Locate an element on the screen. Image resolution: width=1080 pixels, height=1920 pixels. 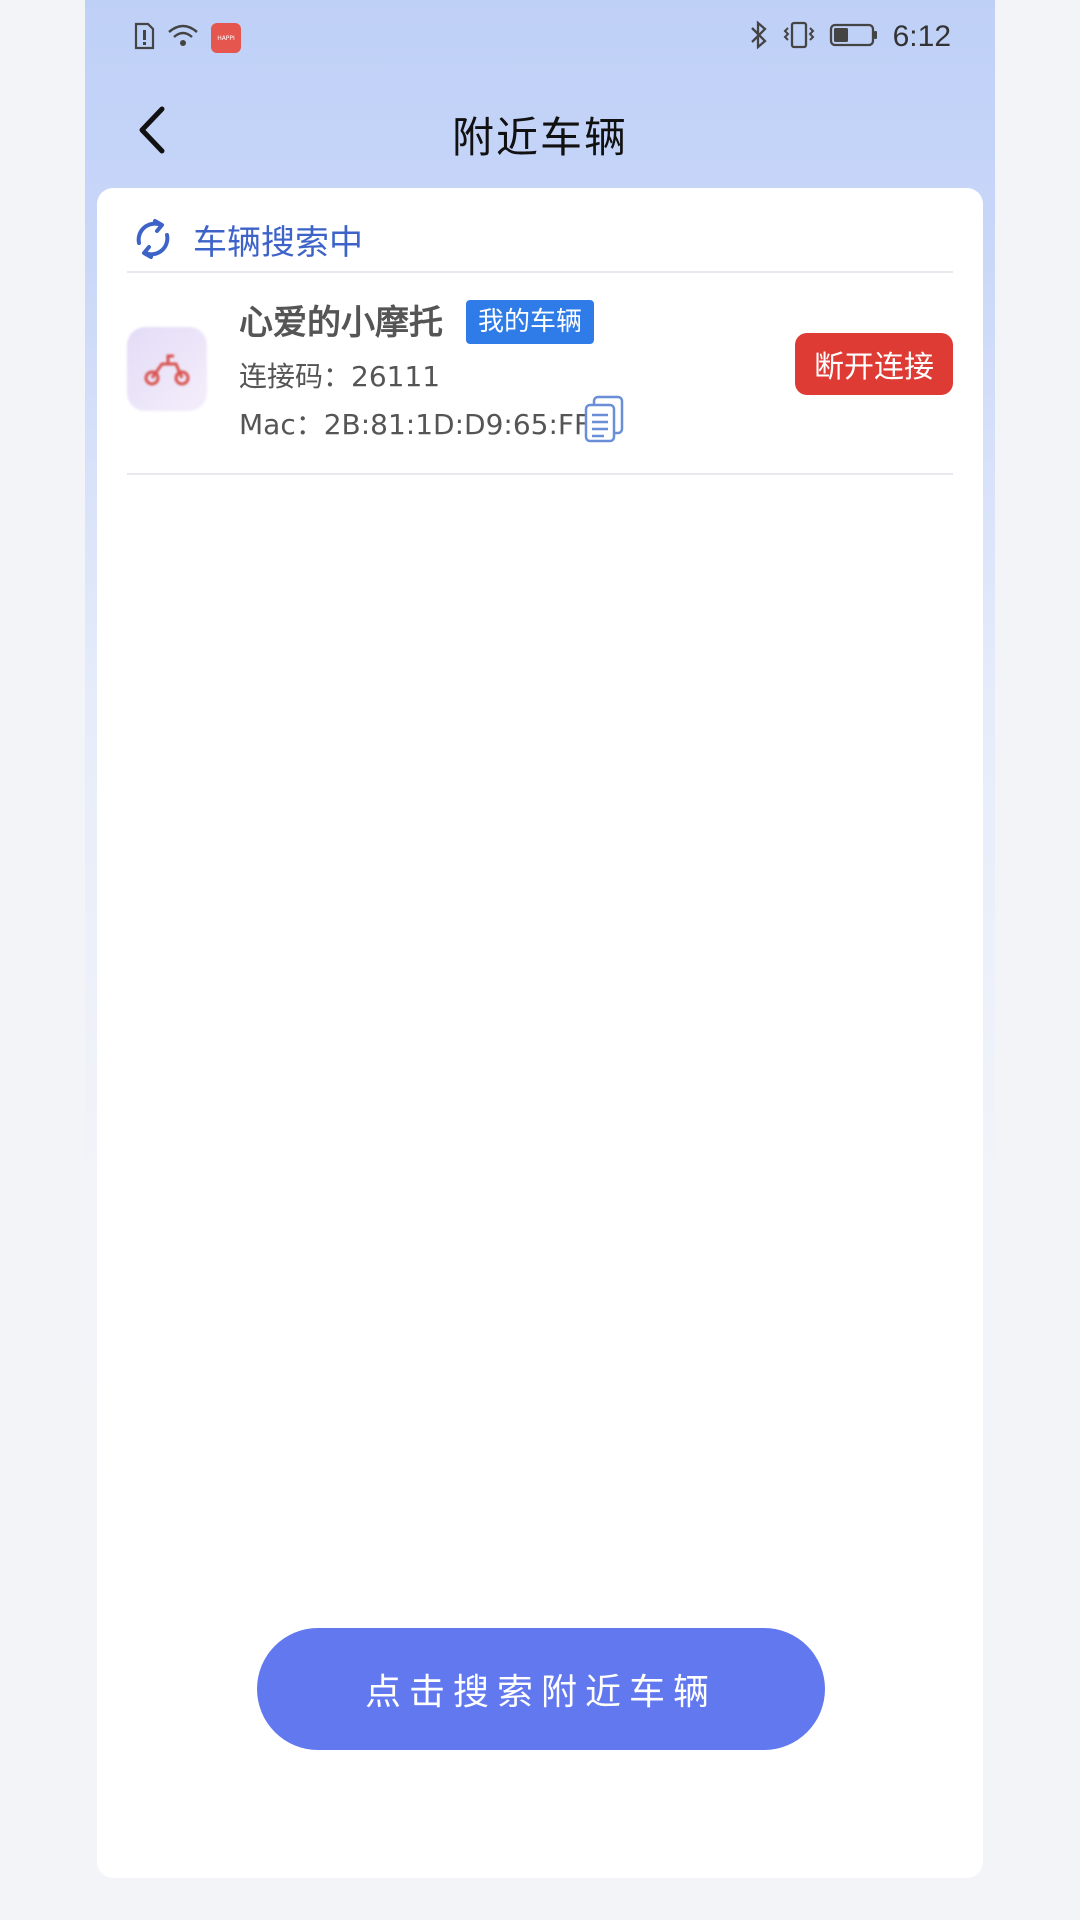
search-nearby-button: 点击搜索附近车辆 is located at coordinates (541, 1689).